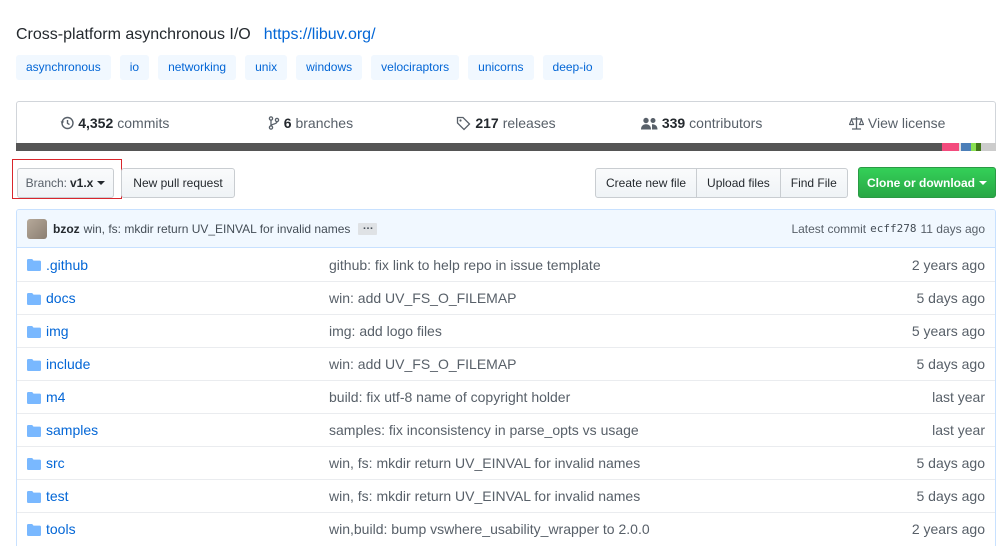 This screenshot has height=546, width=998. Describe the element at coordinates (673, 123) in the screenshot. I see `contributors-count: 339` at that location.